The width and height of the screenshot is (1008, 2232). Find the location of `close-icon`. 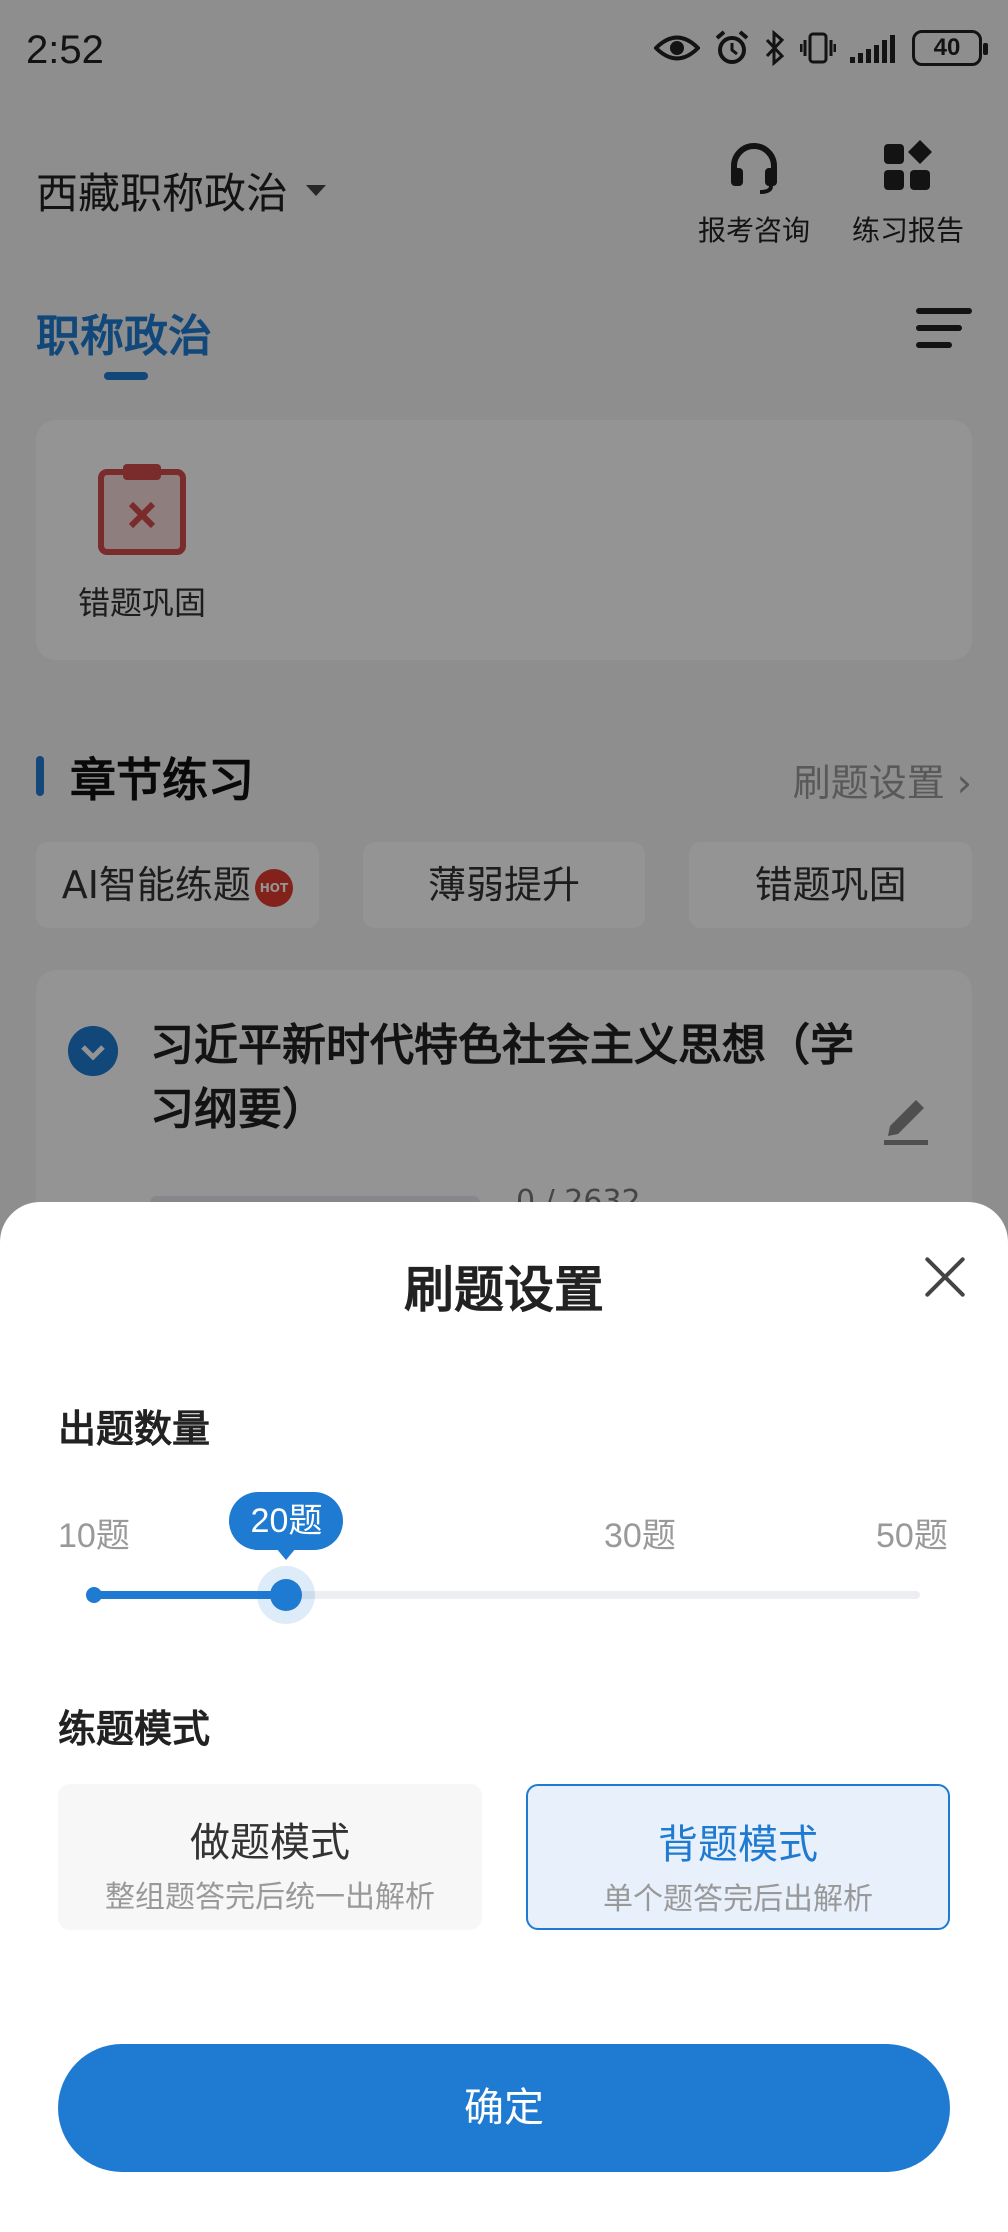

close-icon is located at coordinates (945, 1277).